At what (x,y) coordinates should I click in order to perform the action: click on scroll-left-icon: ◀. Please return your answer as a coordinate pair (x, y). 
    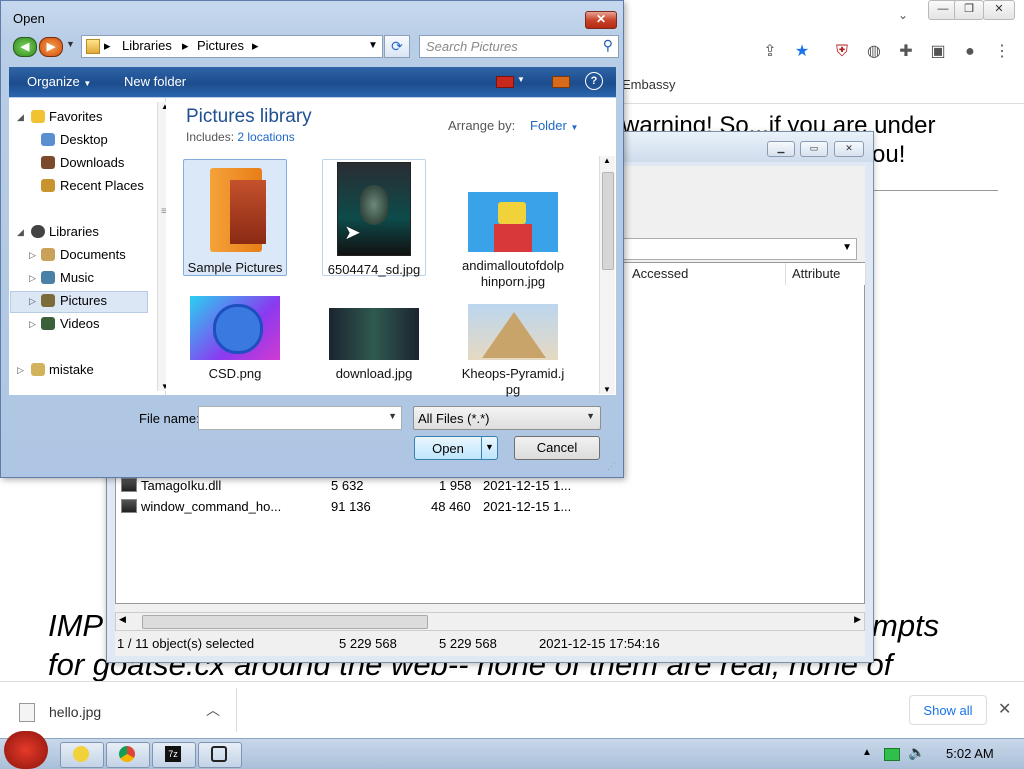
    Looking at the image, I should click on (122, 619).